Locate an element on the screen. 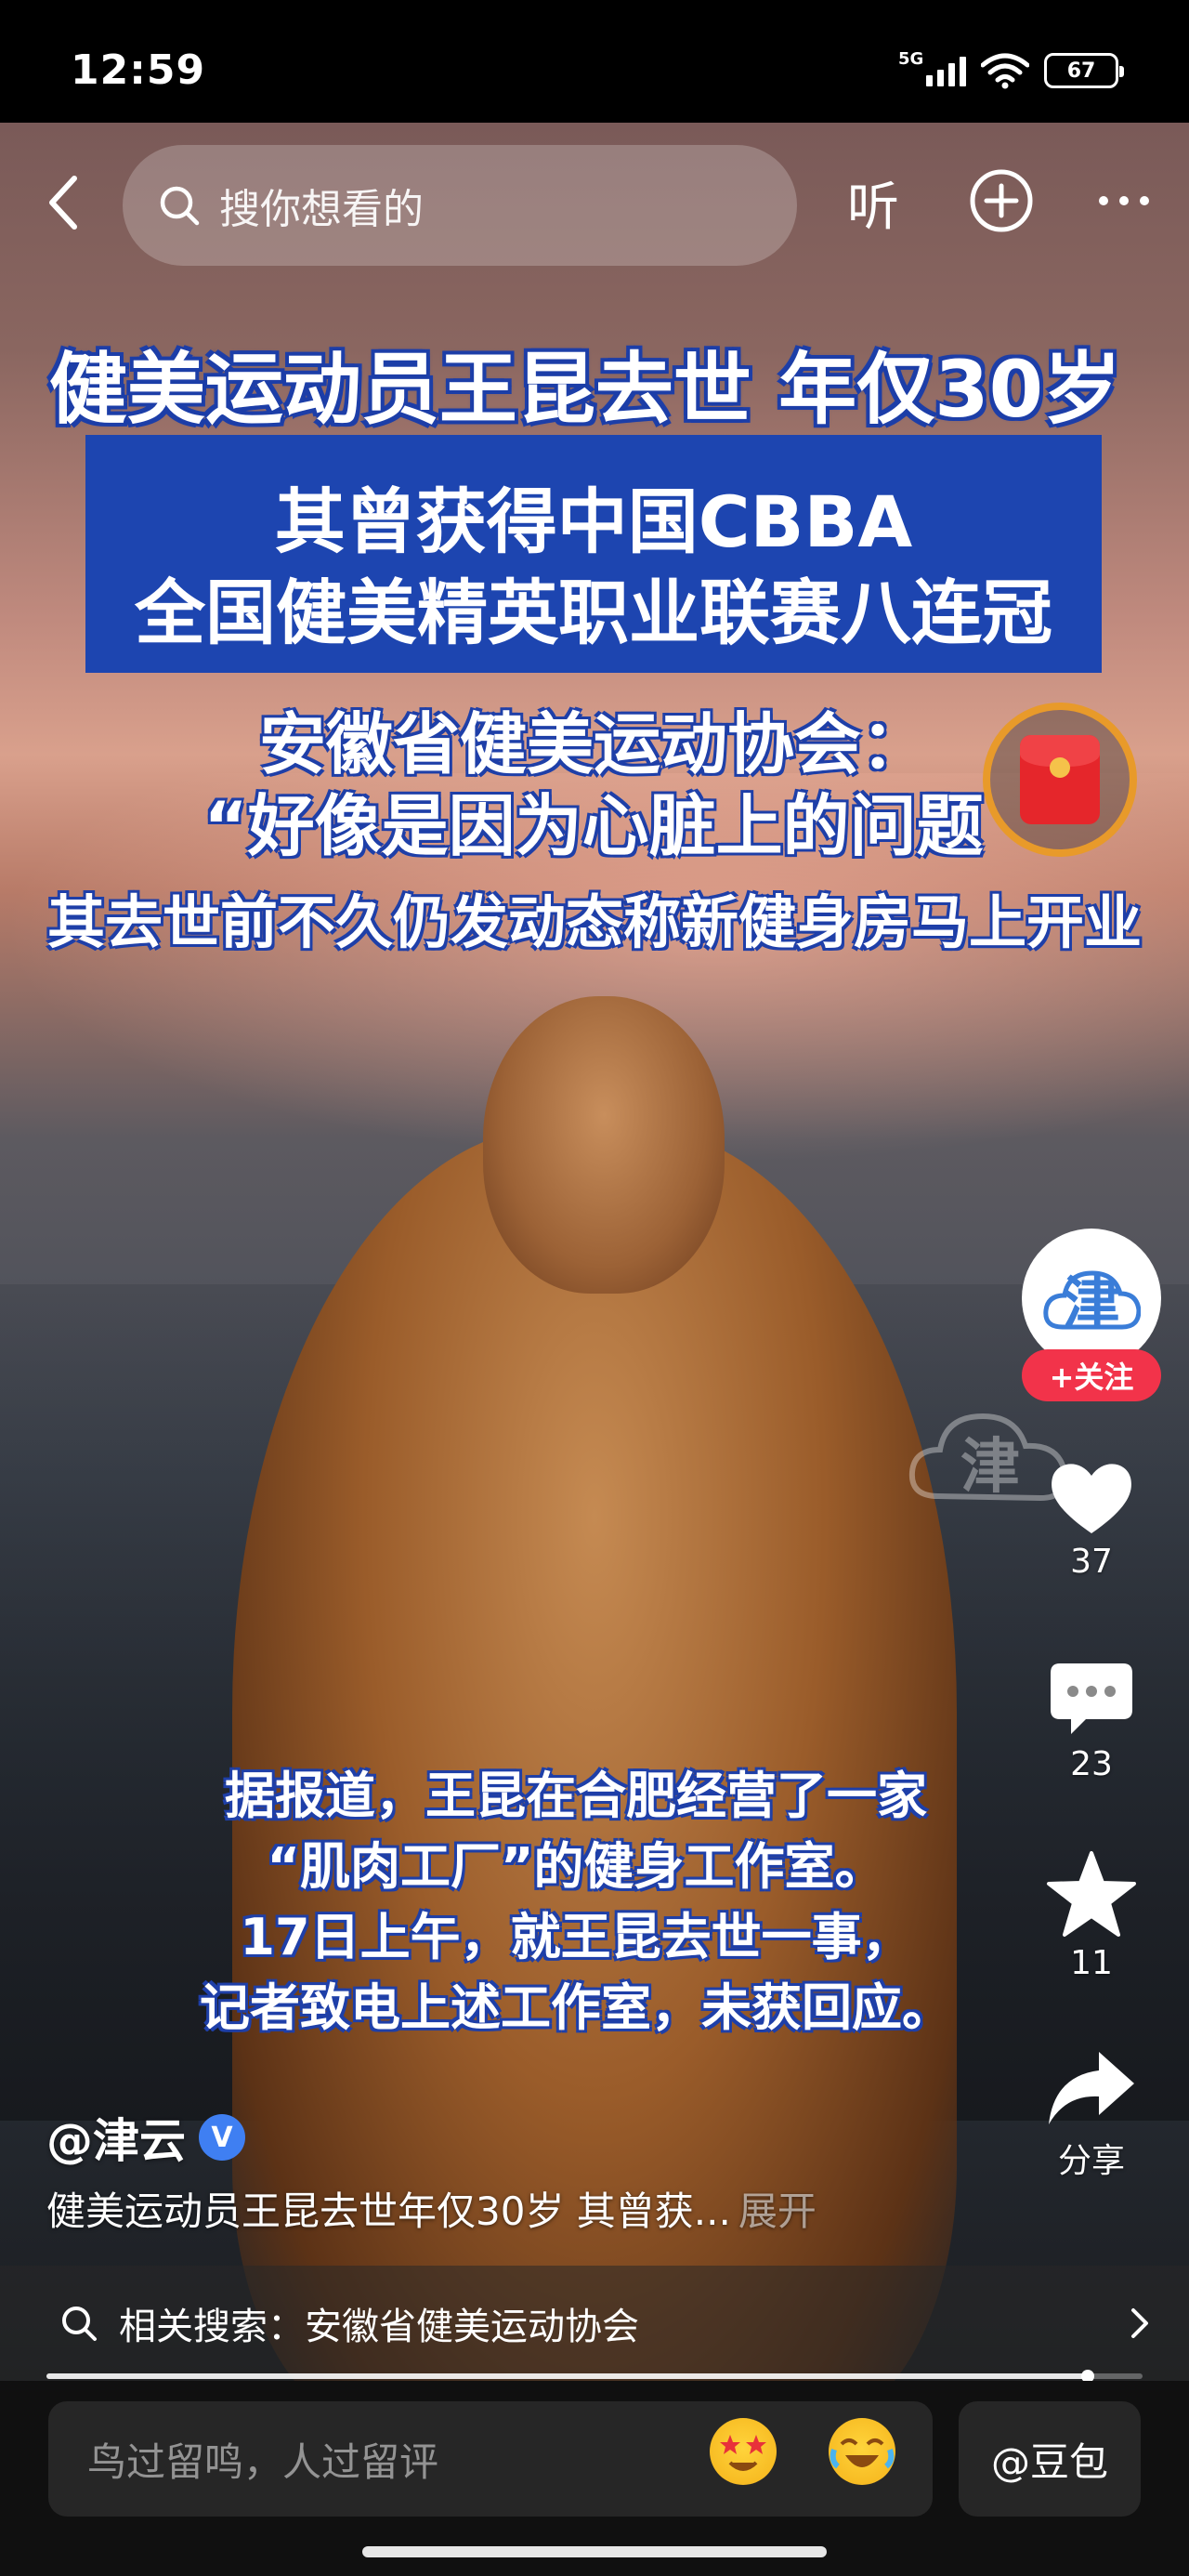  author-info: @津云 V is located at coordinates (145, 2137).